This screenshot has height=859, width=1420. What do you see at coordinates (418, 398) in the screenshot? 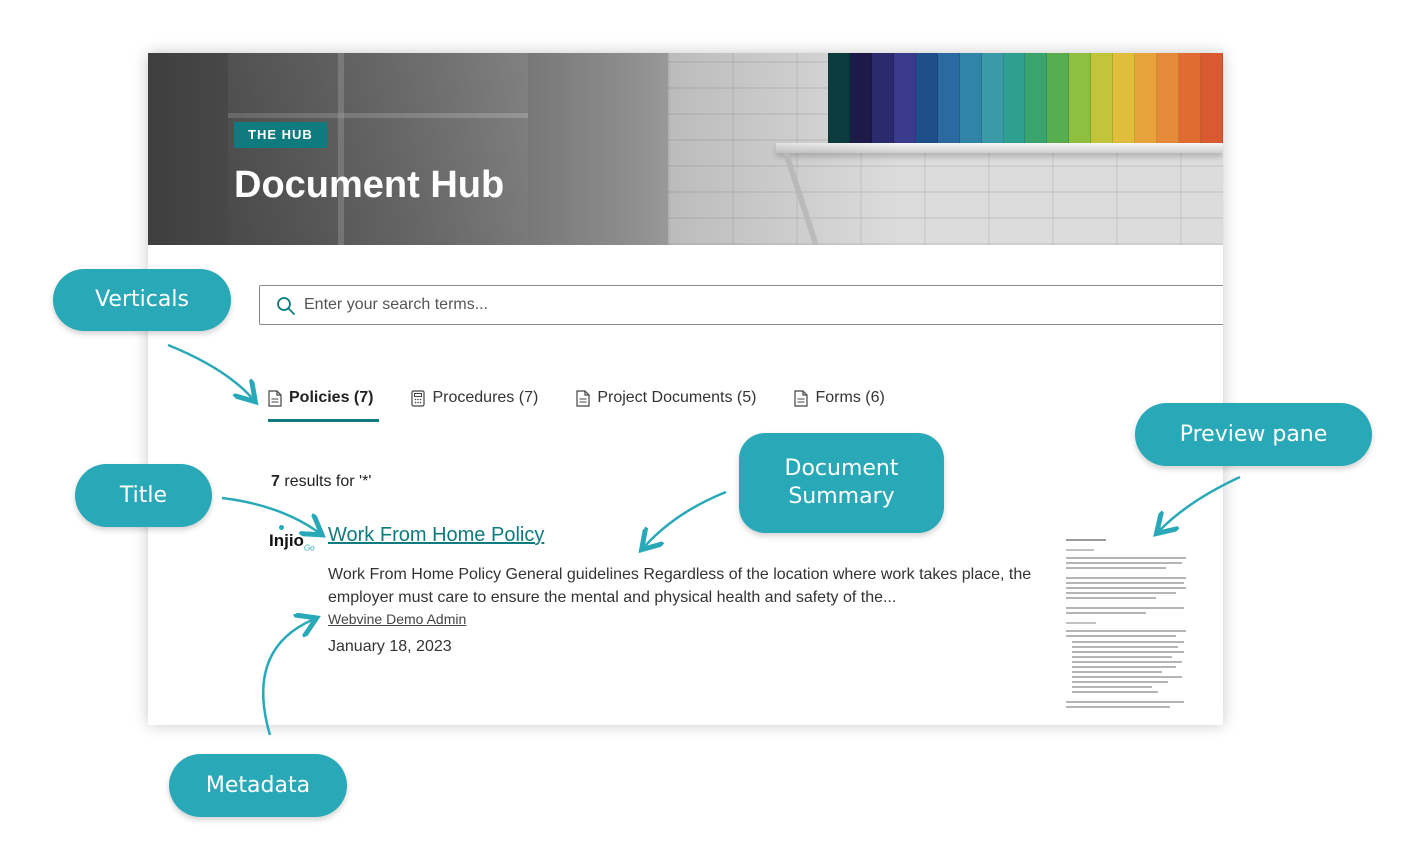
I see `calculator-icon` at bounding box center [418, 398].